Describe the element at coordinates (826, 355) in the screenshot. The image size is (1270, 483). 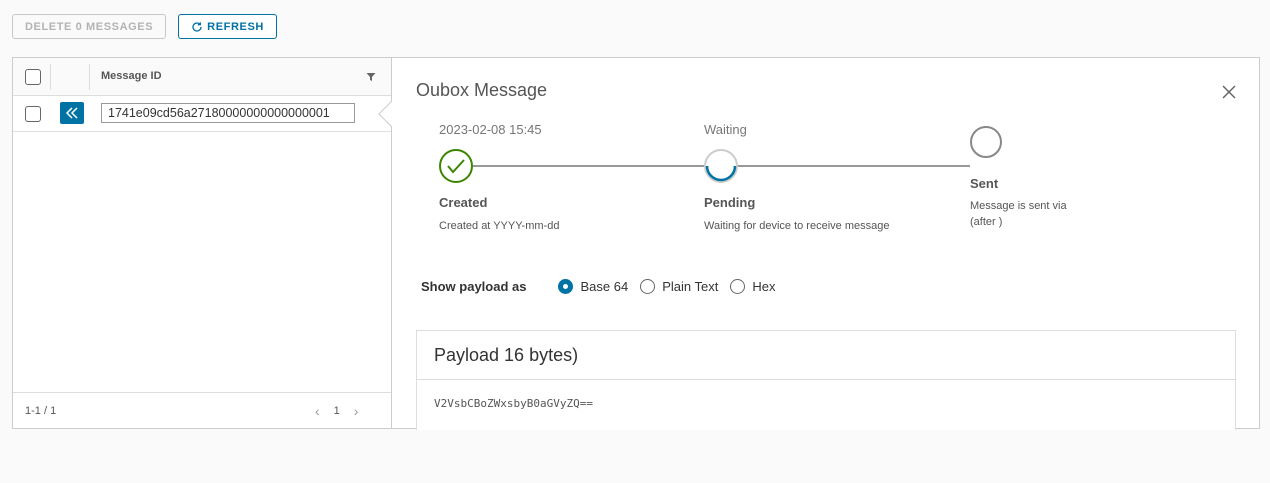
I see `payload-title: Payload 16 bytes)` at that location.